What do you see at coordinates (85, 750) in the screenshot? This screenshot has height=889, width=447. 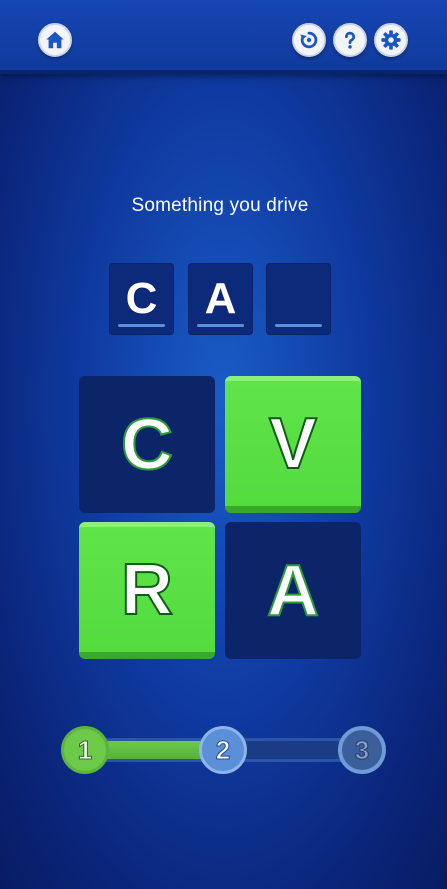 I see `level-node: 1` at bounding box center [85, 750].